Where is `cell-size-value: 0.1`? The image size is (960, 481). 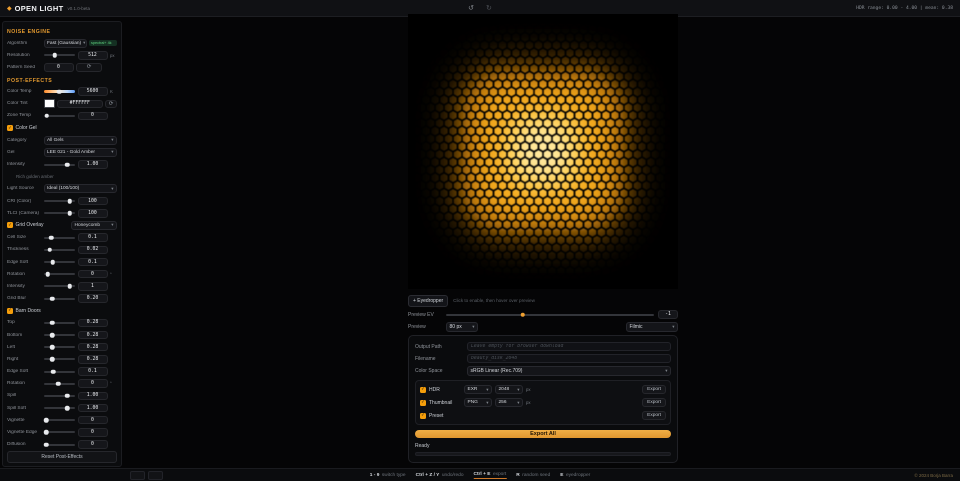 cell-size-value: 0.1 is located at coordinates (92, 237).